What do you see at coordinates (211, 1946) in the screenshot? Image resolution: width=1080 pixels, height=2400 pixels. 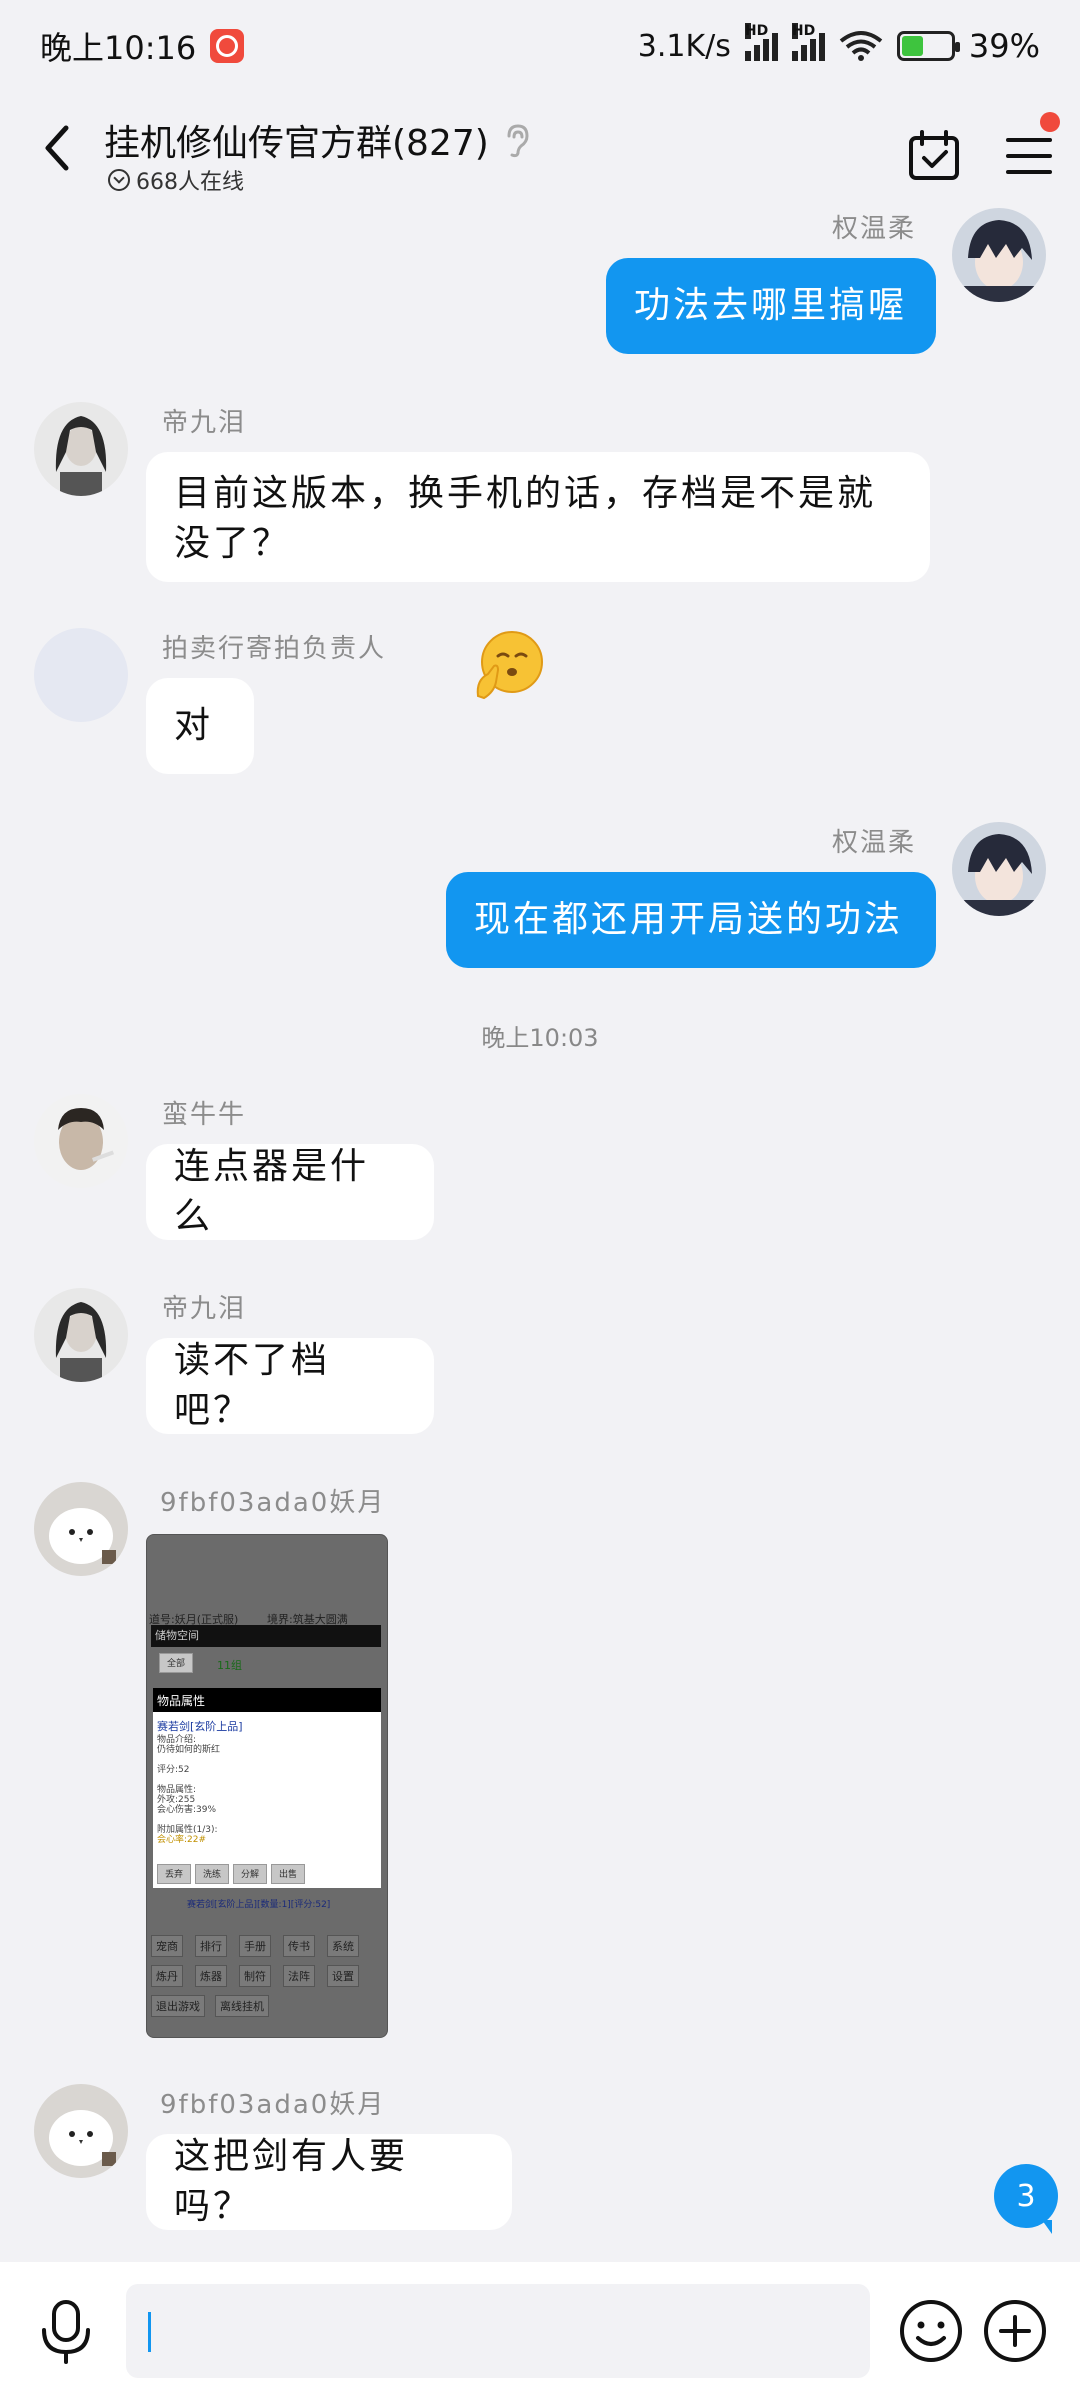 I see `shot-menu-button: 排行` at bounding box center [211, 1946].